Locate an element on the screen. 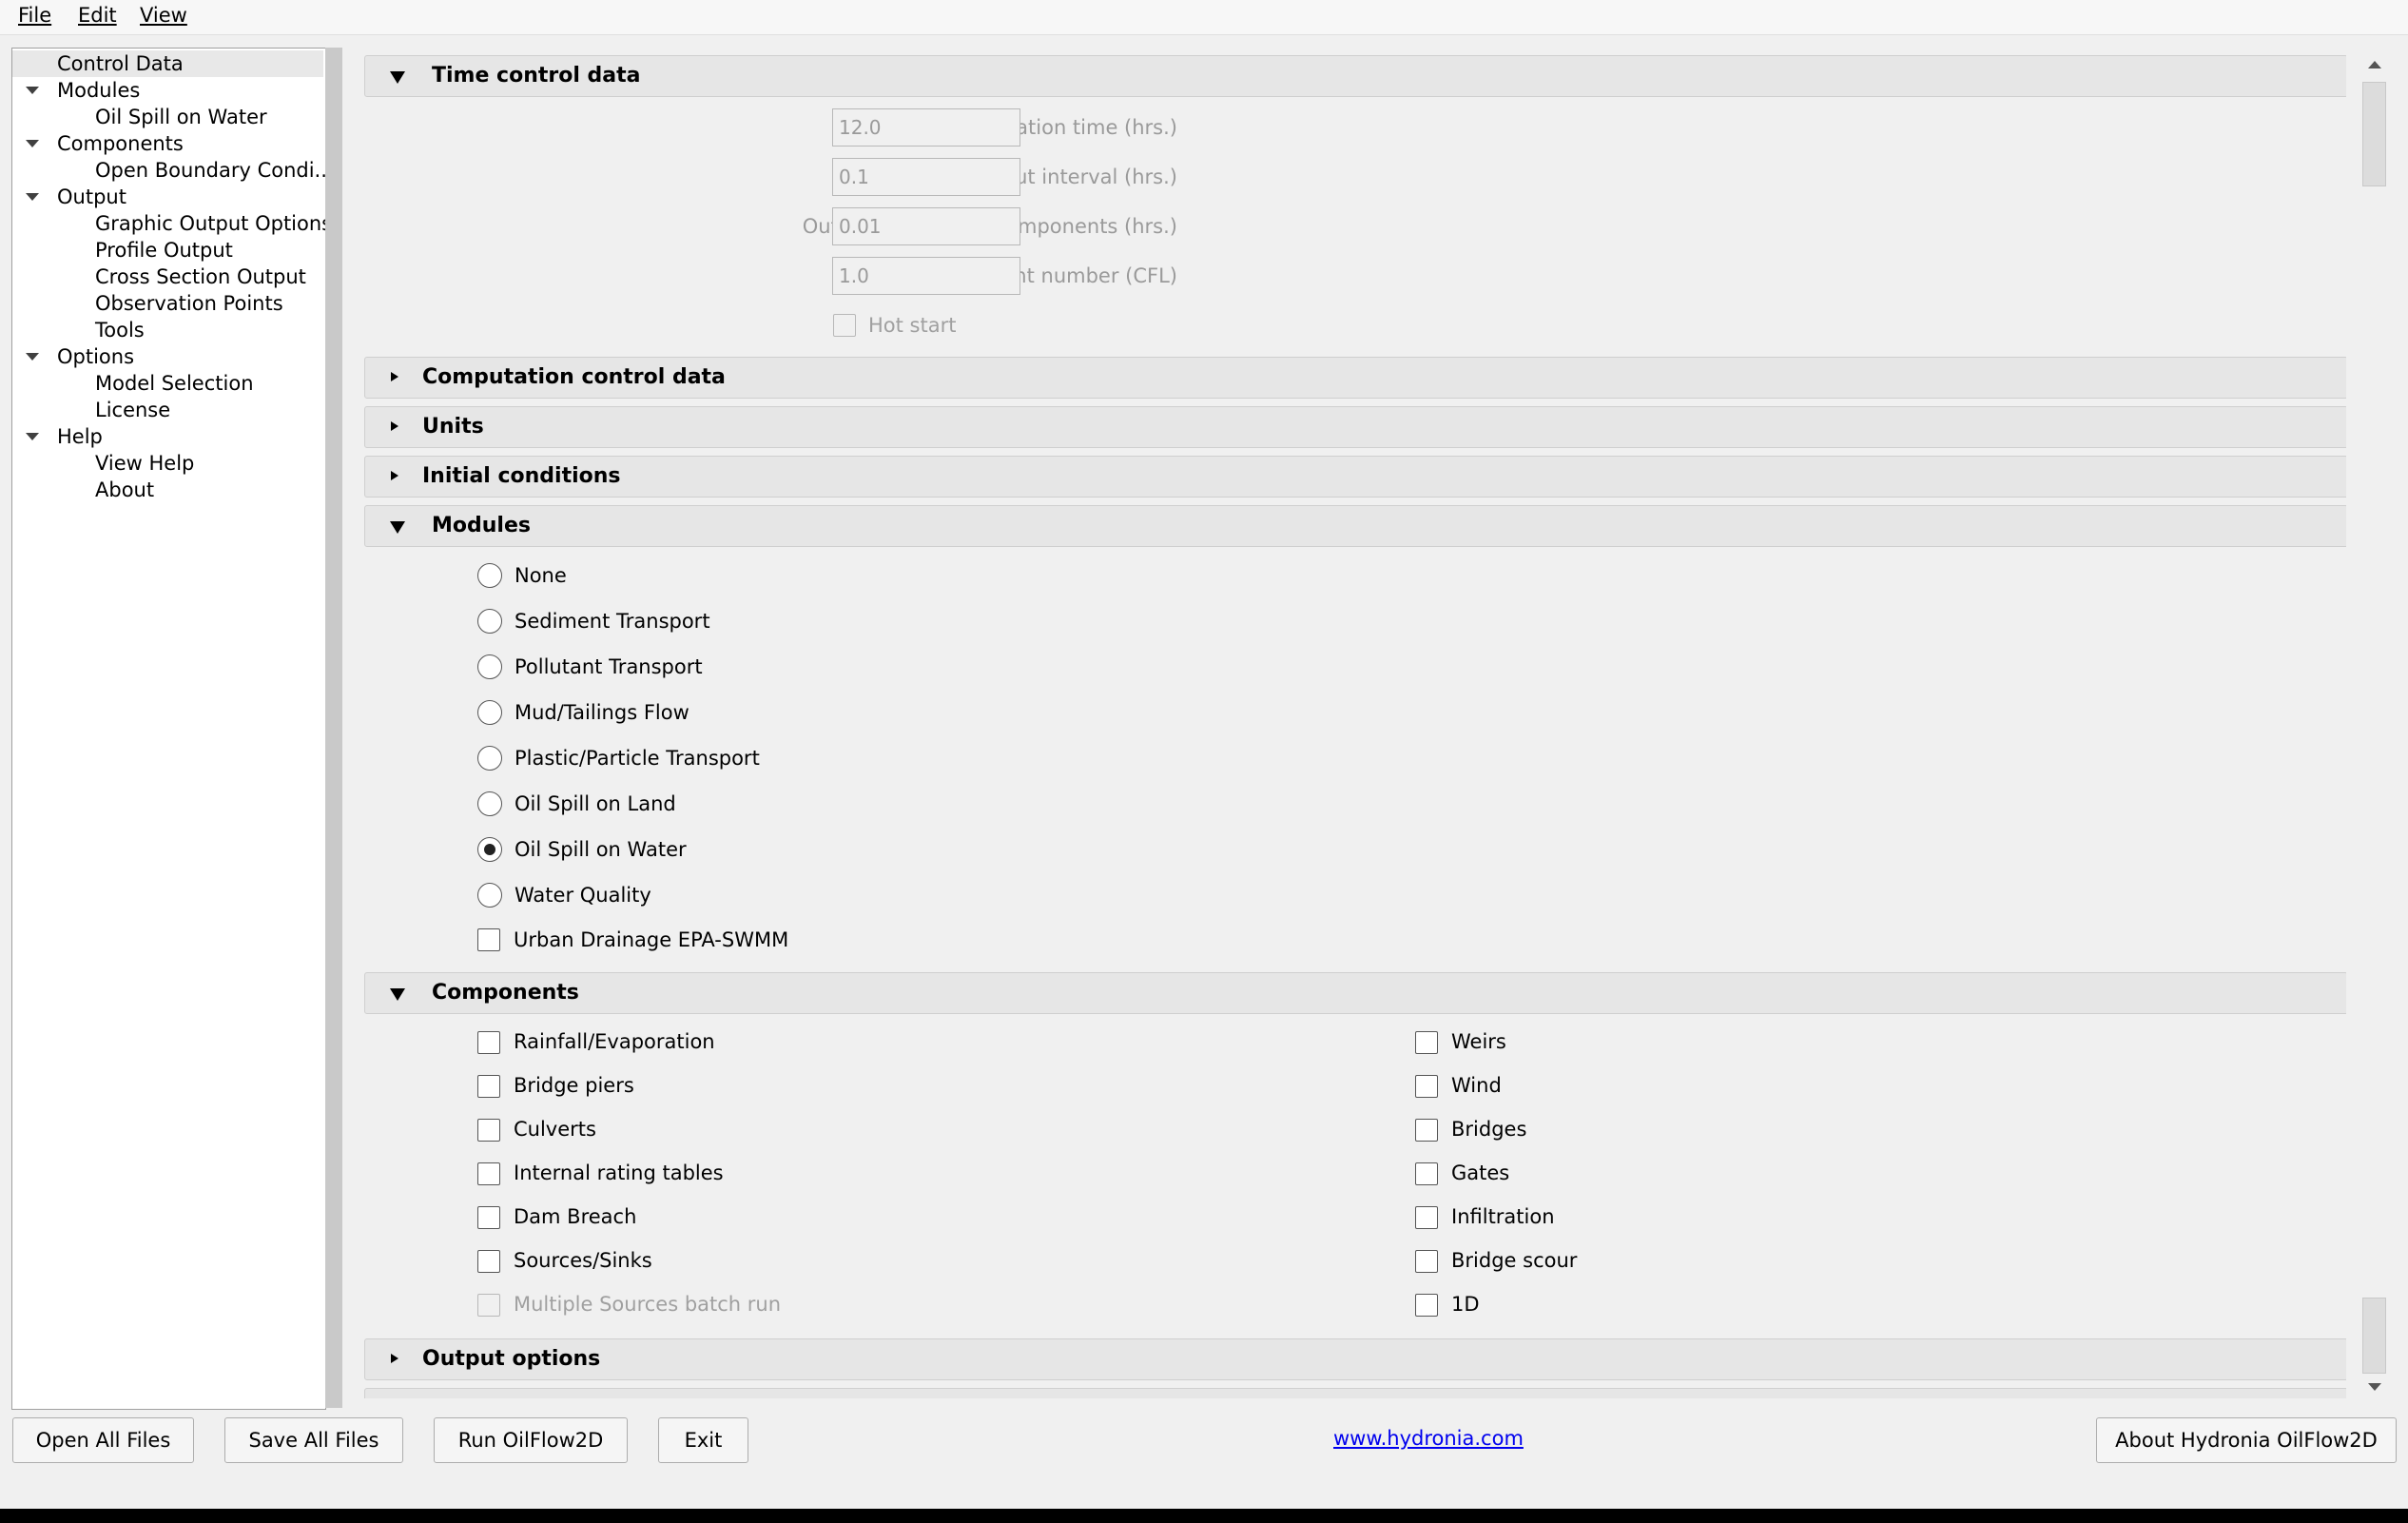  tree-item-label: Graphic Output Options is located at coordinates (214, 223).